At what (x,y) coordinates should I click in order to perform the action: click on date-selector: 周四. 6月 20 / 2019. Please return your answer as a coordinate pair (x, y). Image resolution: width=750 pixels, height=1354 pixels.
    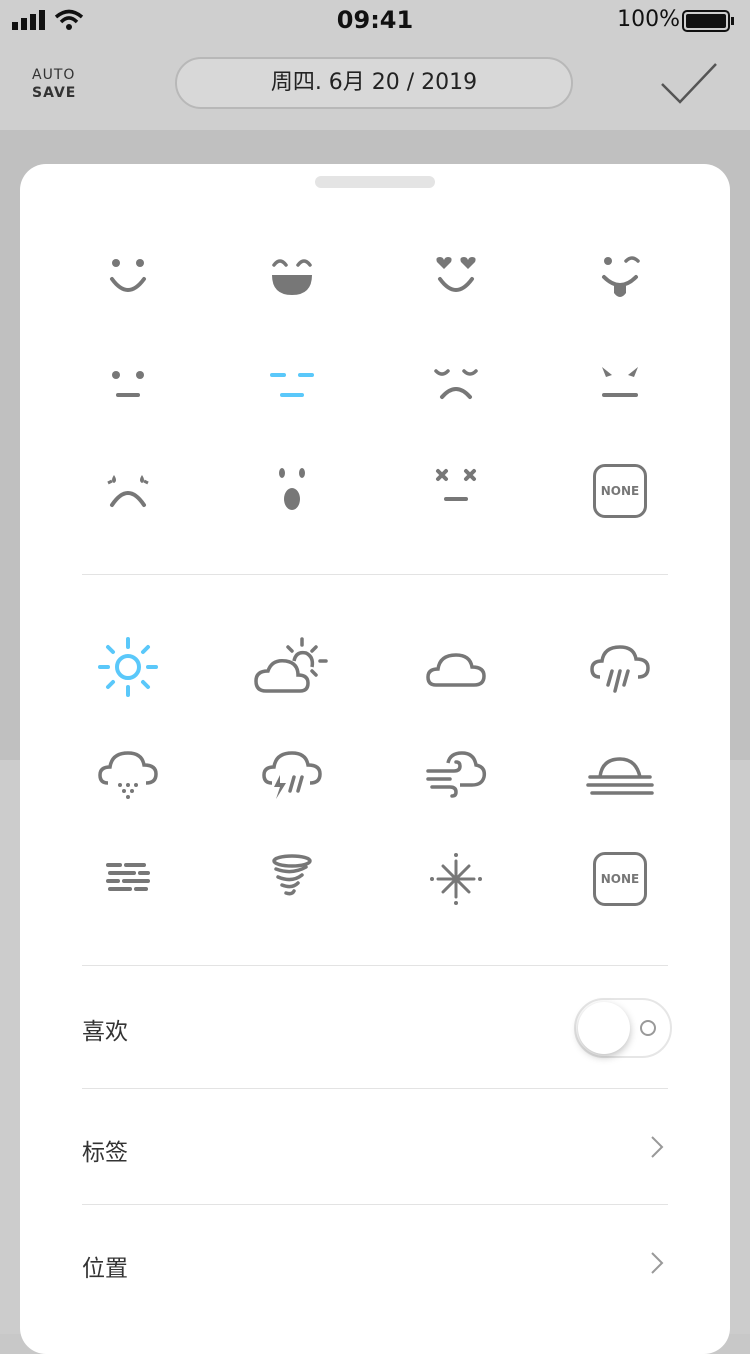
    Looking at the image, I should click on (374, 83).